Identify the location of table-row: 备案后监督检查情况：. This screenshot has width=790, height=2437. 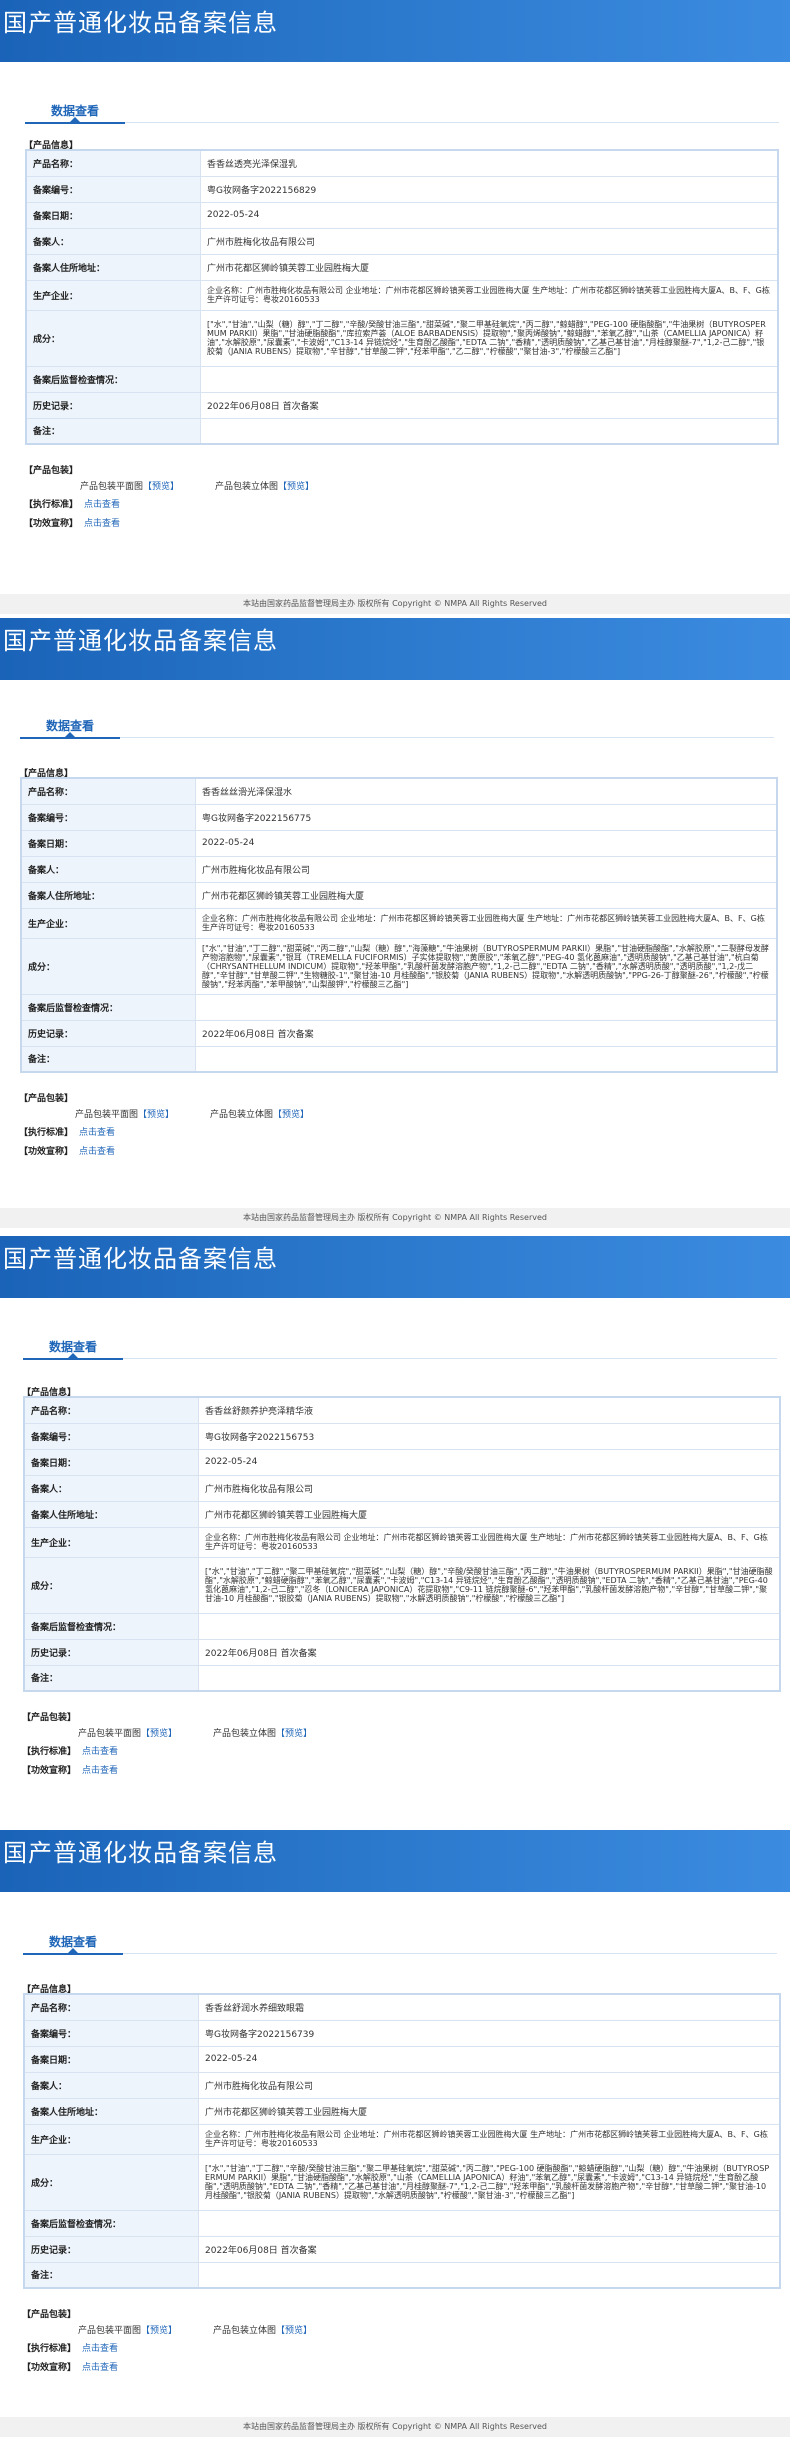
(402, 2223).